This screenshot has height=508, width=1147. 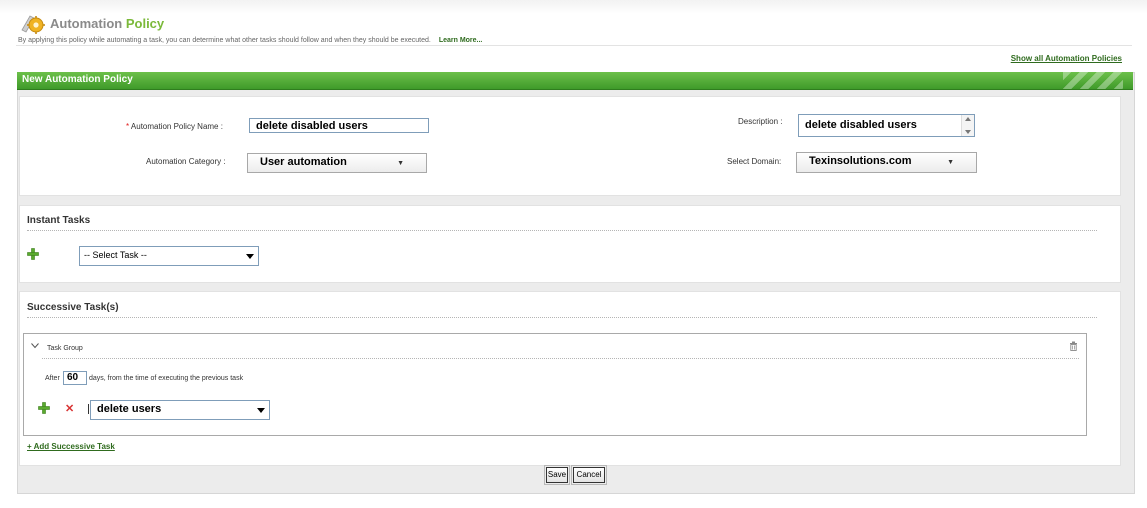 What do you see at coordinates (69, 408) in the screenshot?
I see `remove-icon: ✕` at bounding box center [69, 408].